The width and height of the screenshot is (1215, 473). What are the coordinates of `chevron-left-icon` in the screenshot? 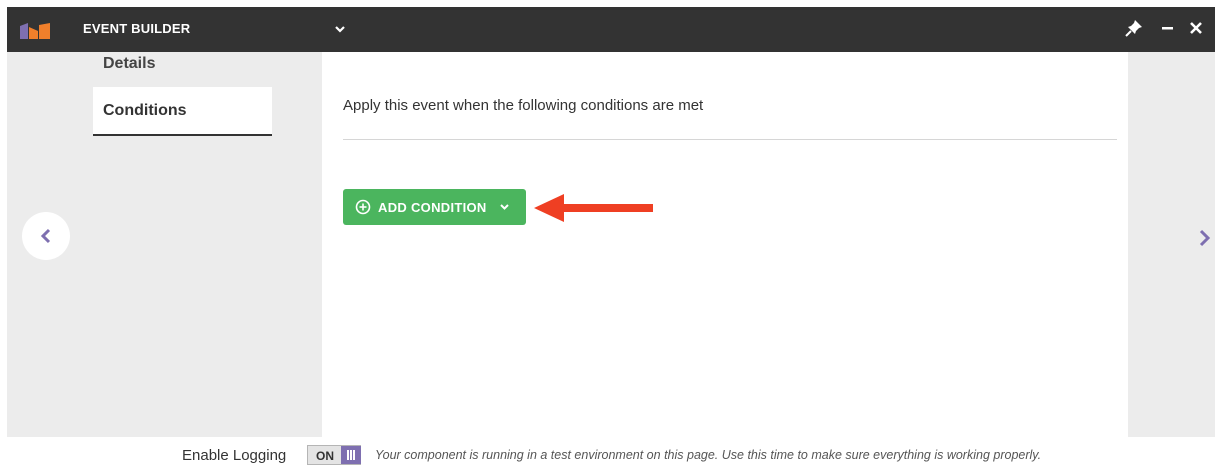 It's located at (45, 236).